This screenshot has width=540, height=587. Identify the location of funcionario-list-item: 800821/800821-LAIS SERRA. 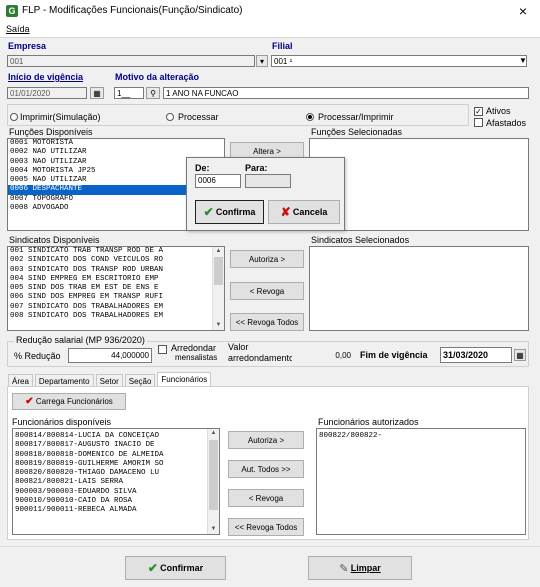
(110, 482).